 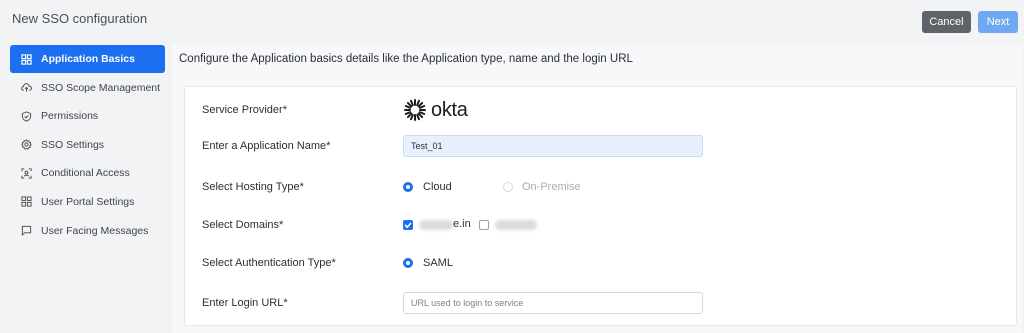 I want to click on page-title: New SSO configuration, so click(x=80, y=18).